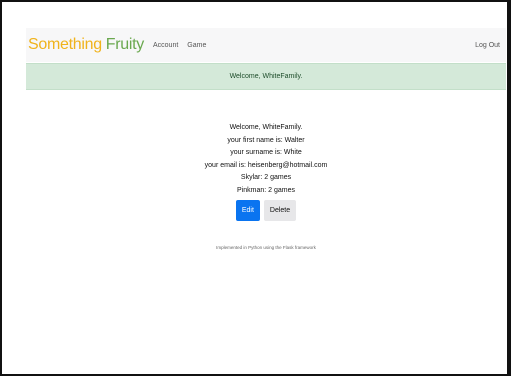 This screenshot has width=515, height=380. What do you see at coordinates (165, 45) in the screenshot?
I see `nav-link-account: Account` at bounding box center [165, 45].